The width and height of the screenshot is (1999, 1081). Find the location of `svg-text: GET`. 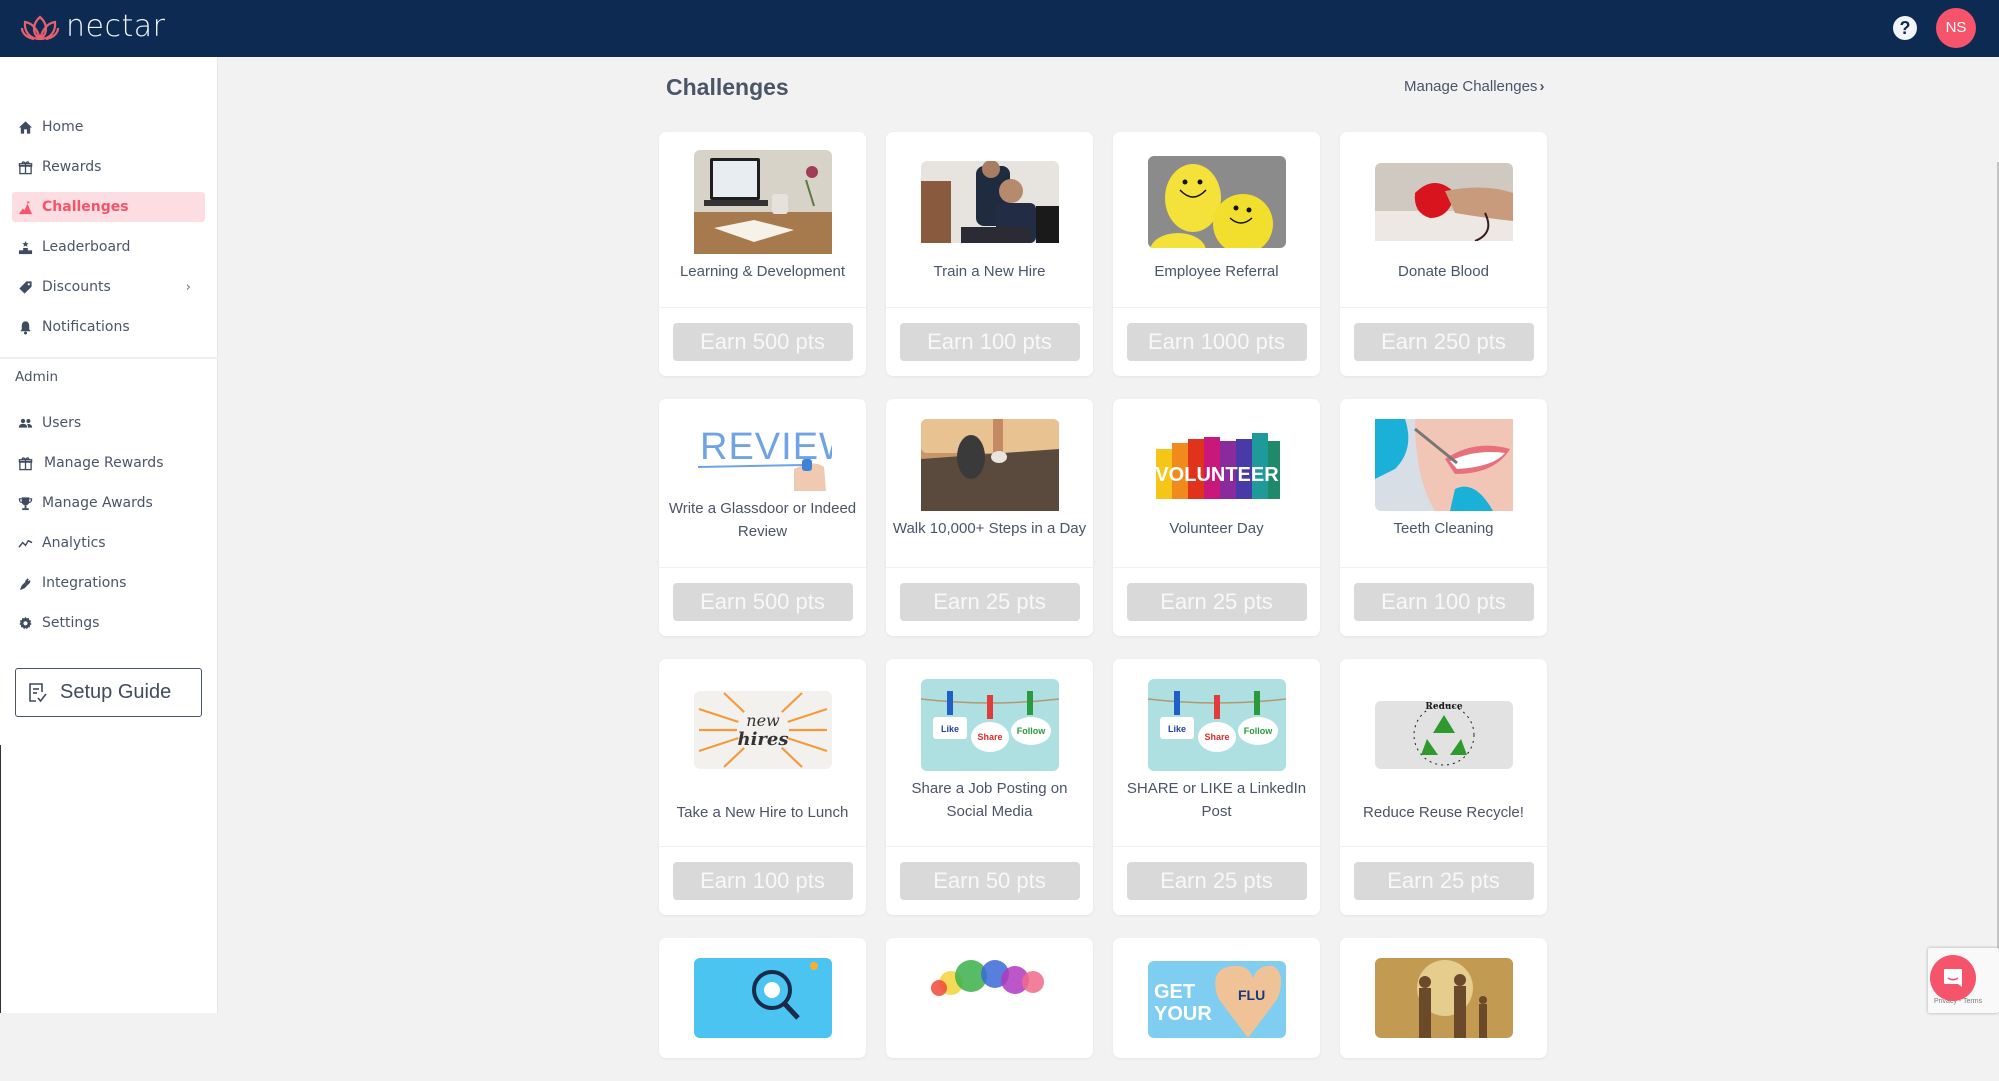

svg-text: GET is located at coordinates (1174, 992).